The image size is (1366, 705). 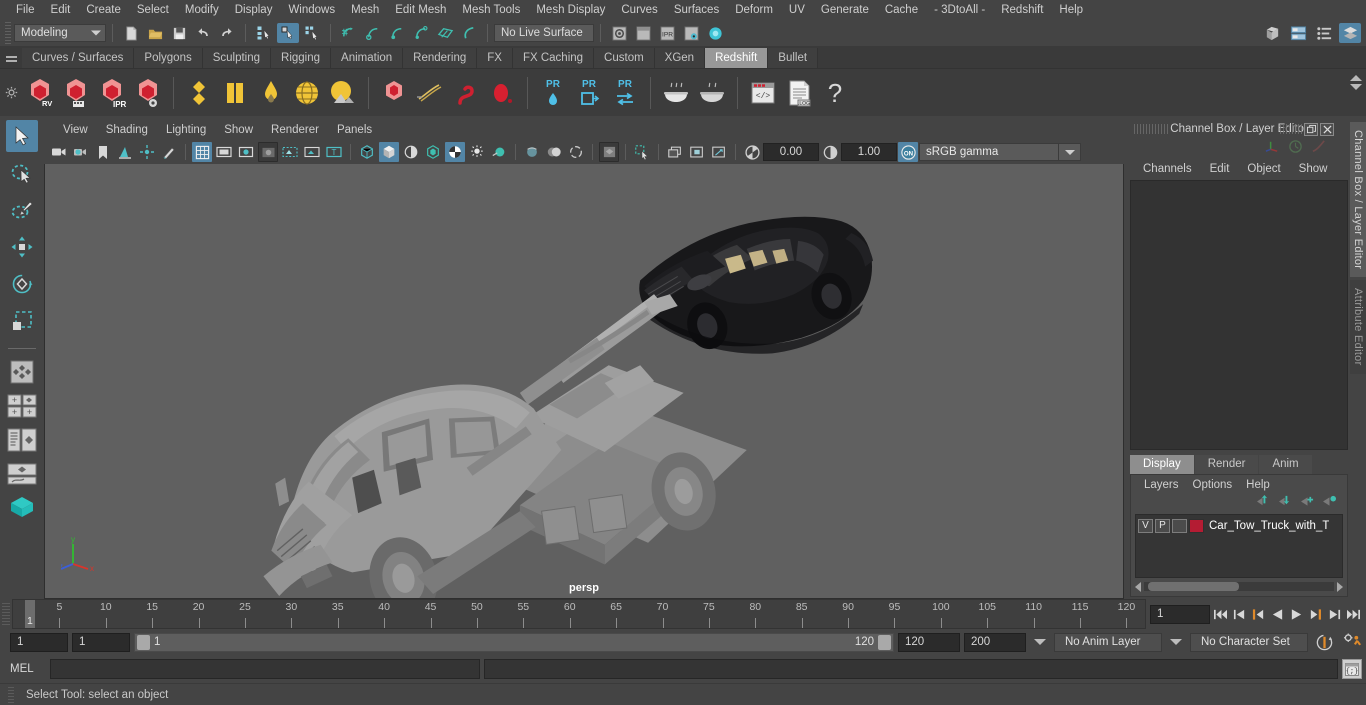 I want to click on make-live-icon, so click(x=469, y=33).